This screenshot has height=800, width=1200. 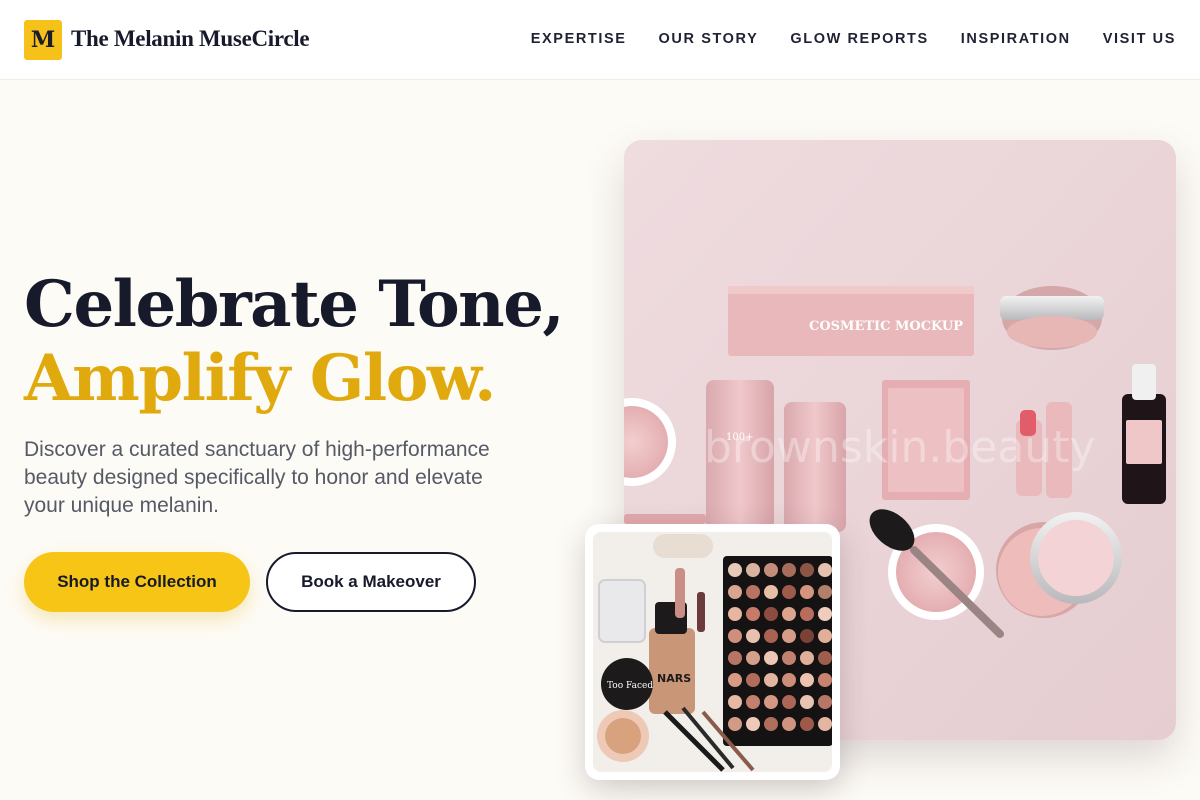 What do you see at coordinates (886, 326) in the screenshot?
I see `svg-text: COSMETIC MOCKUP` at bounding box center [886, 326].